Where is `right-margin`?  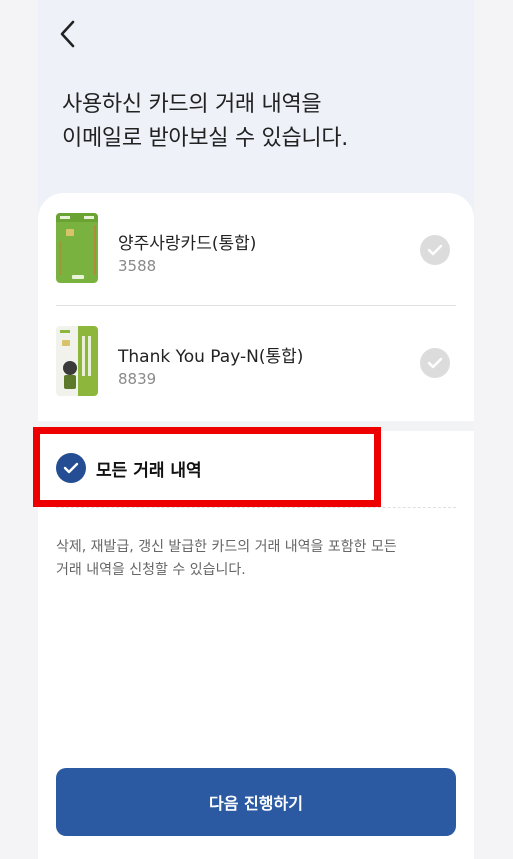
right-margin is located at coordinates (493, 429).